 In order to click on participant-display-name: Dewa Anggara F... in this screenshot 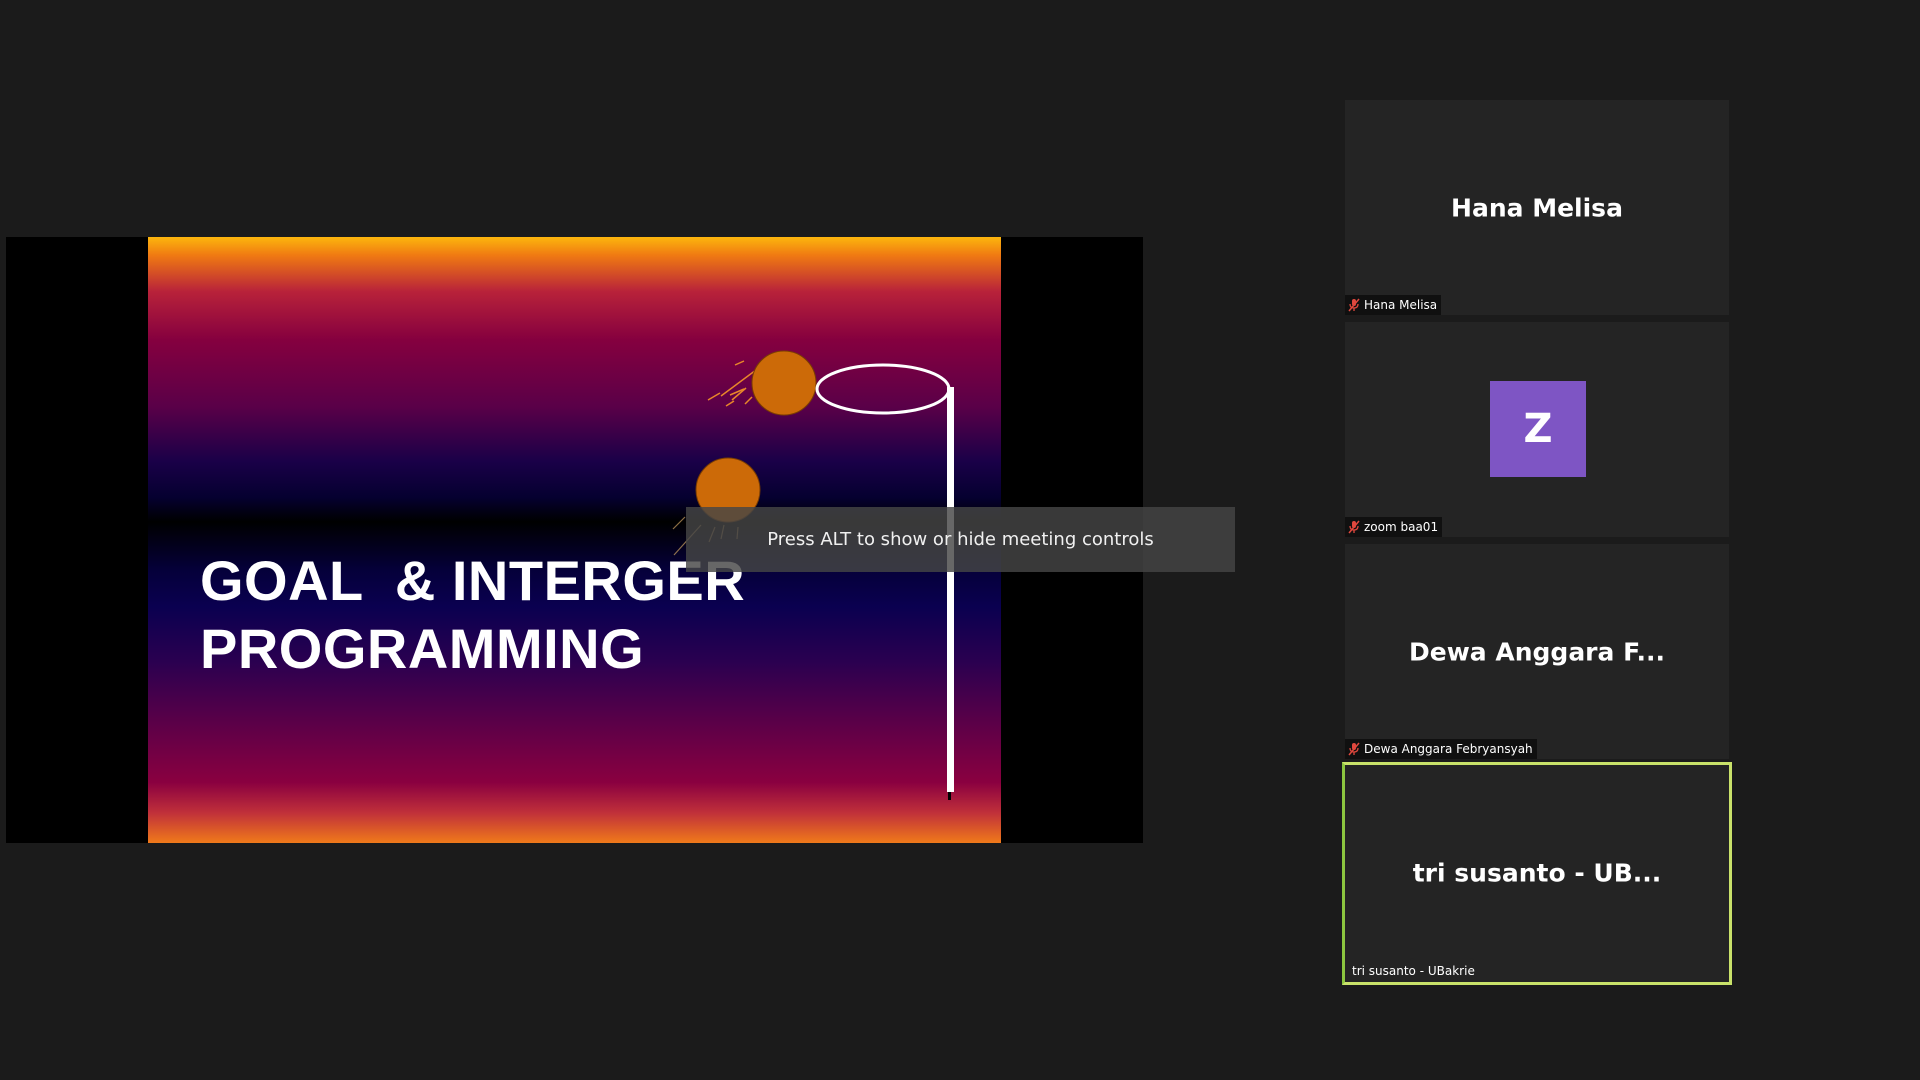, I will do `click(1537, 652)`.